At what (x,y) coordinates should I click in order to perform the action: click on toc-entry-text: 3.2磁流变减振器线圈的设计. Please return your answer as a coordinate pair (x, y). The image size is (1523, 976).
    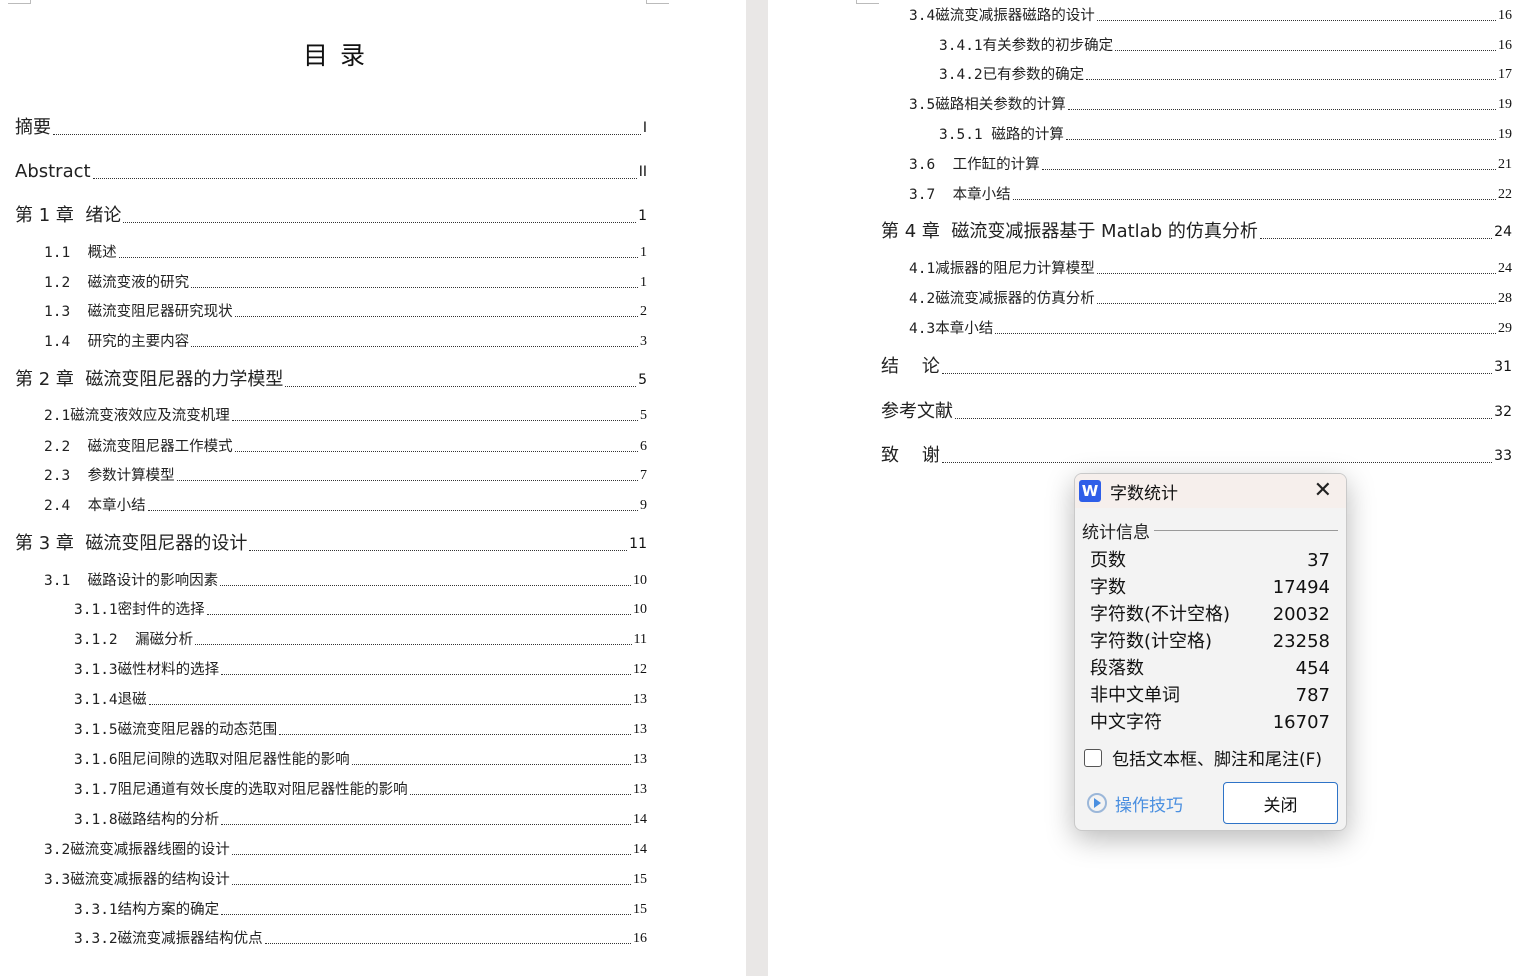
    Looking at the image, I should click on (137, 850).